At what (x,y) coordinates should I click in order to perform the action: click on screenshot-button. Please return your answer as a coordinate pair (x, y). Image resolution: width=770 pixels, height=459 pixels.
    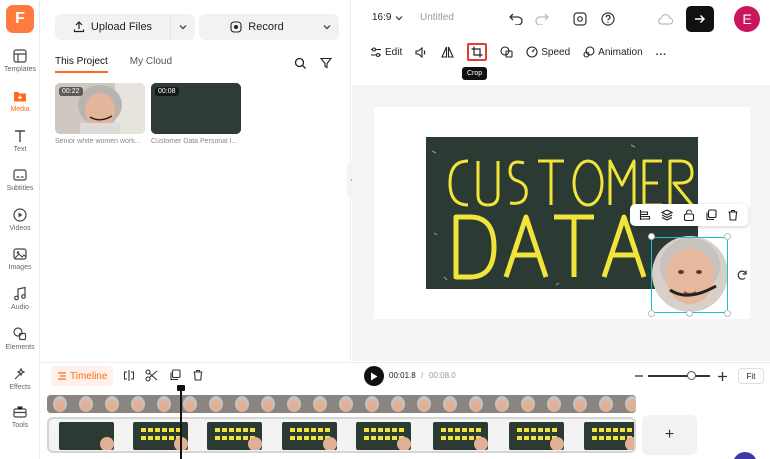
    Looking at the image, I should click on (580, 19).